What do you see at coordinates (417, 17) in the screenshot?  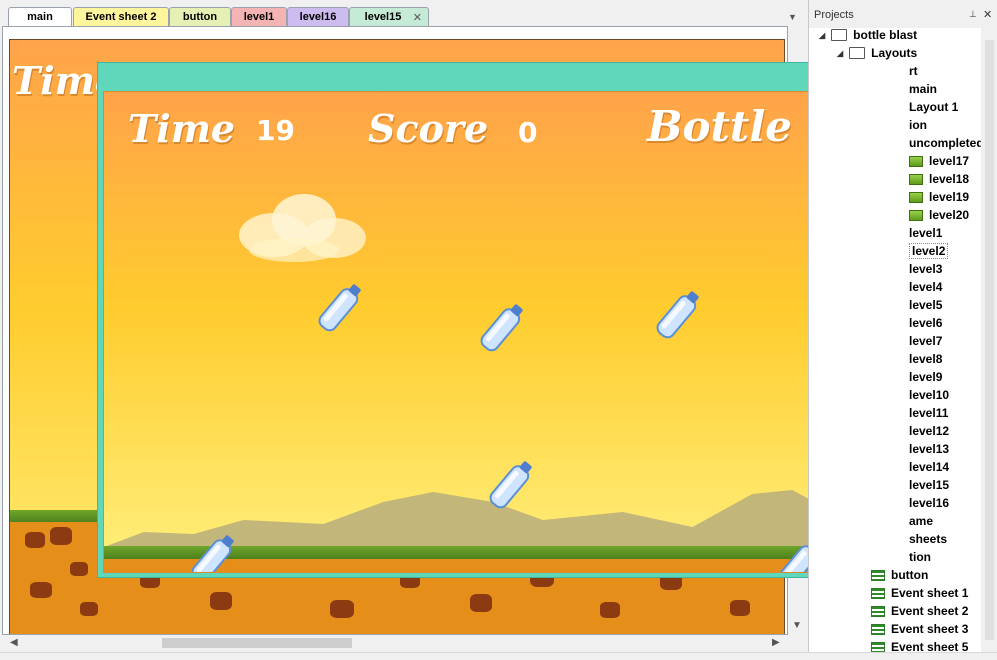 I see `tab-close-icon: ✕` at bounding box center [417, 17].